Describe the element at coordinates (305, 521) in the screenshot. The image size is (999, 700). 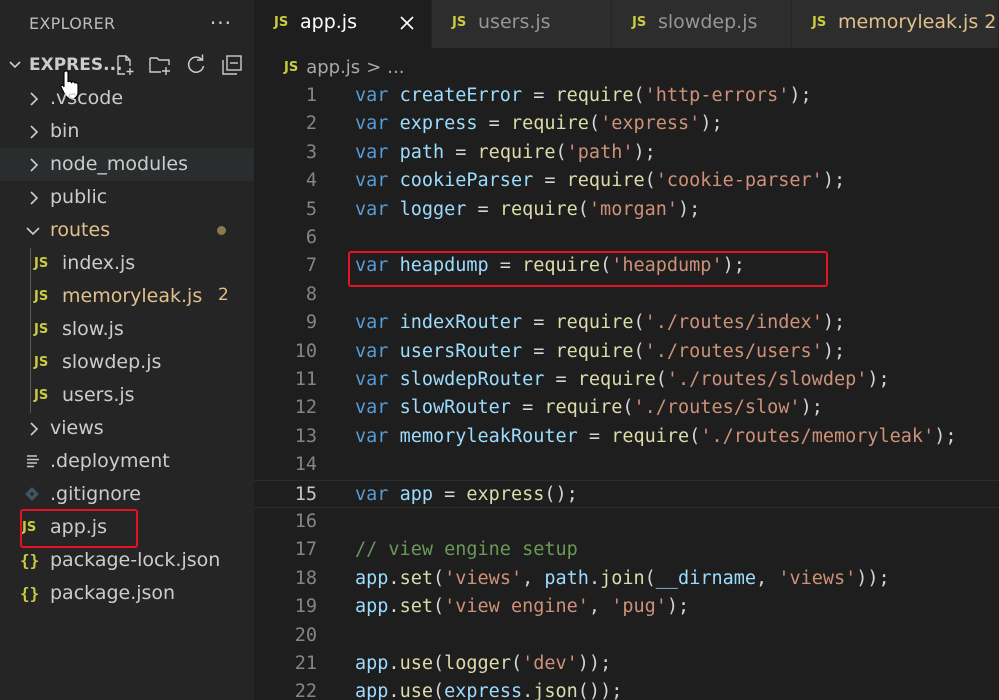
I see `line-number: 16` at that location.